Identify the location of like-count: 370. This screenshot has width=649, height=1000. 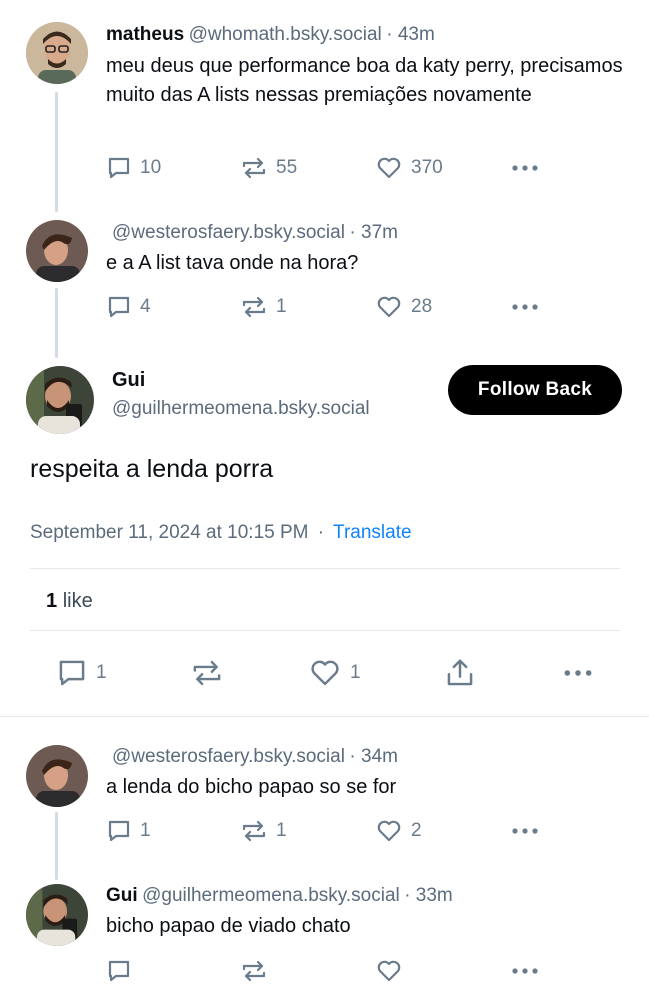
(427, 167).